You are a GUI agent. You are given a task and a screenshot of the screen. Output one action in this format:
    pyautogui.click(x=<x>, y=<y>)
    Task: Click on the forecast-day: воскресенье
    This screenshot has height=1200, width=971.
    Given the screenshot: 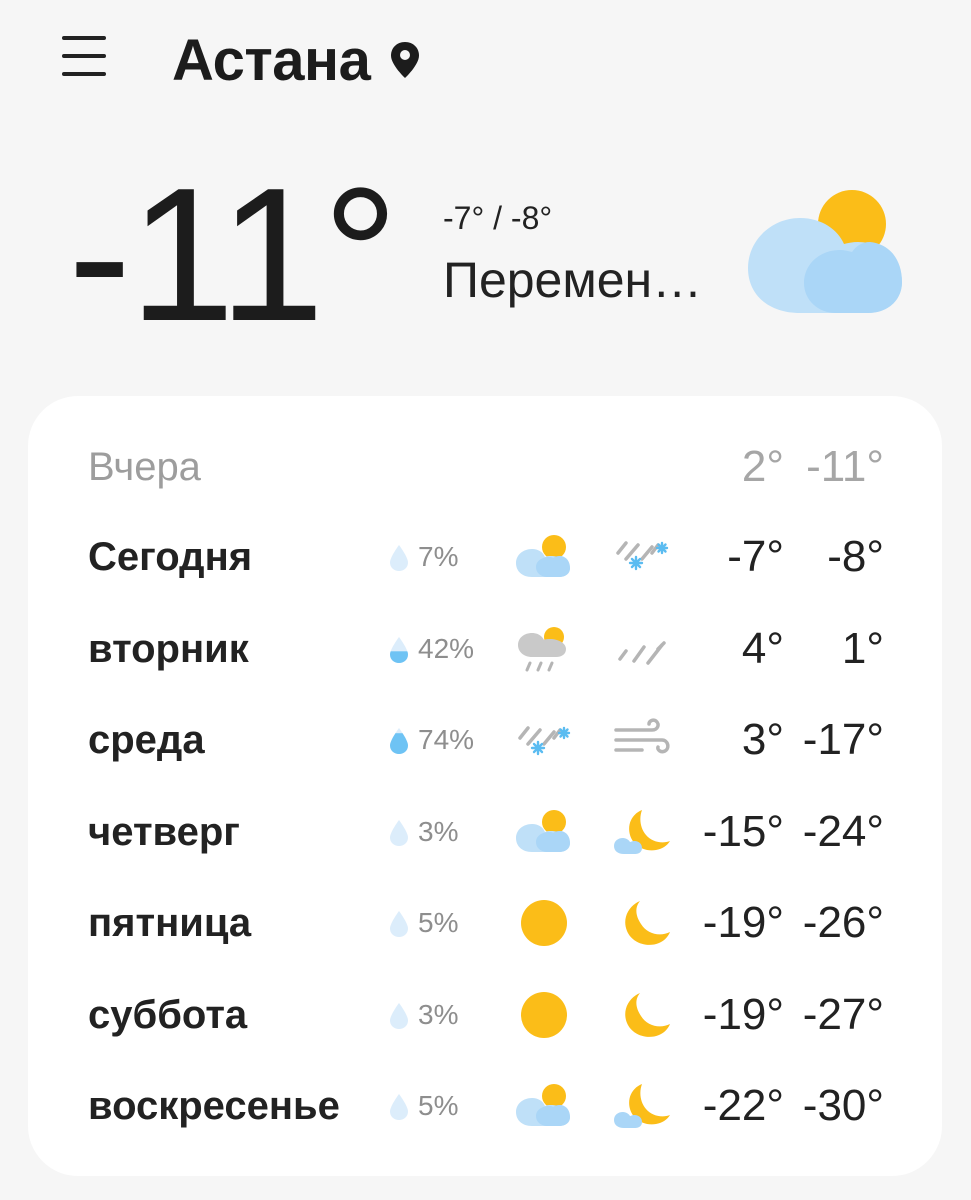 What is the action you would take?
    pyautogui.click(x=214, y=1106)
    